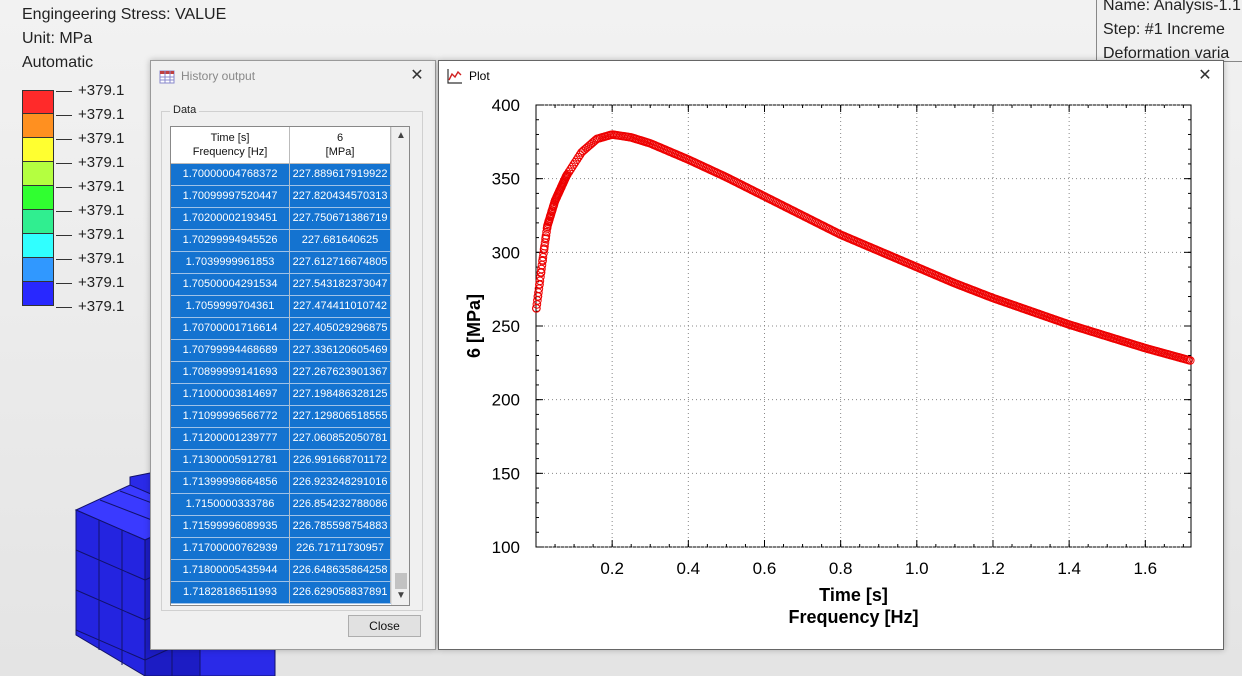 Image resolution: width=1242 pixels, height=676 pixels. Describe the element at coordinates (1164, 29) in the screenshot. I see `info-line-step: Step: #1 Increme` at that location.